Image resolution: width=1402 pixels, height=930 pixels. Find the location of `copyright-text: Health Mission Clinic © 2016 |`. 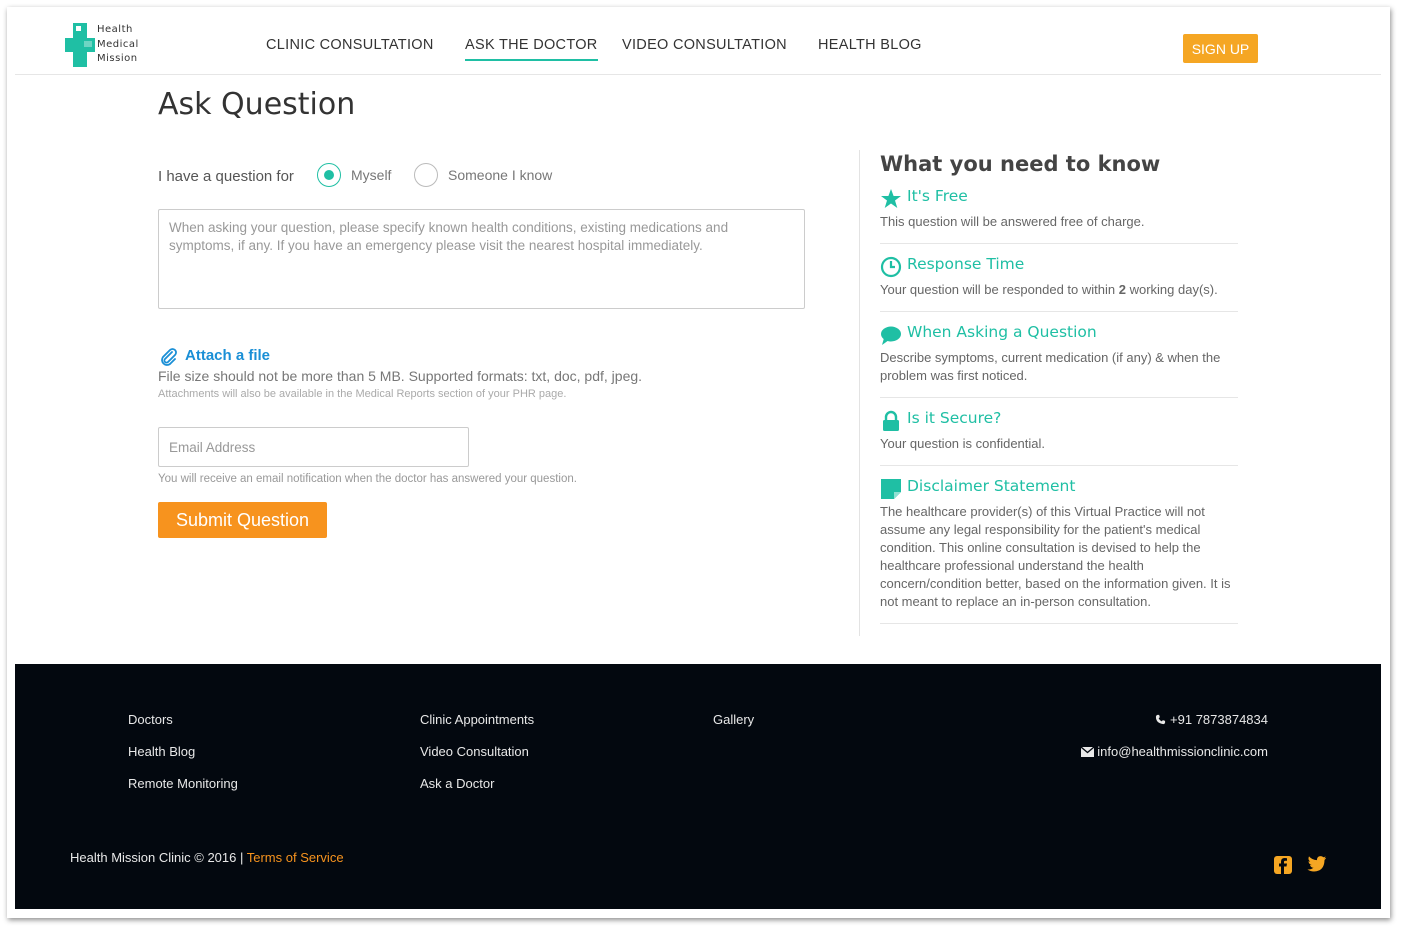

copyright-text: Health Mission Clinic © 2016 | is located at coordinates (158, 857).